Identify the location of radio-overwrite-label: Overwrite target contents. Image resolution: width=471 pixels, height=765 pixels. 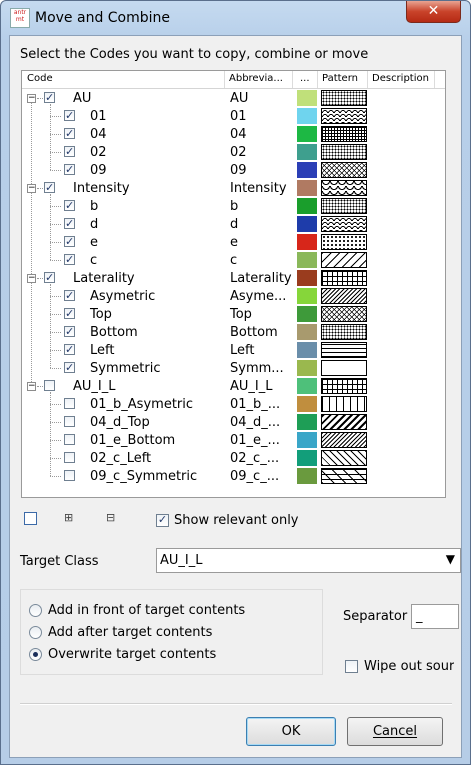
(132, 654).